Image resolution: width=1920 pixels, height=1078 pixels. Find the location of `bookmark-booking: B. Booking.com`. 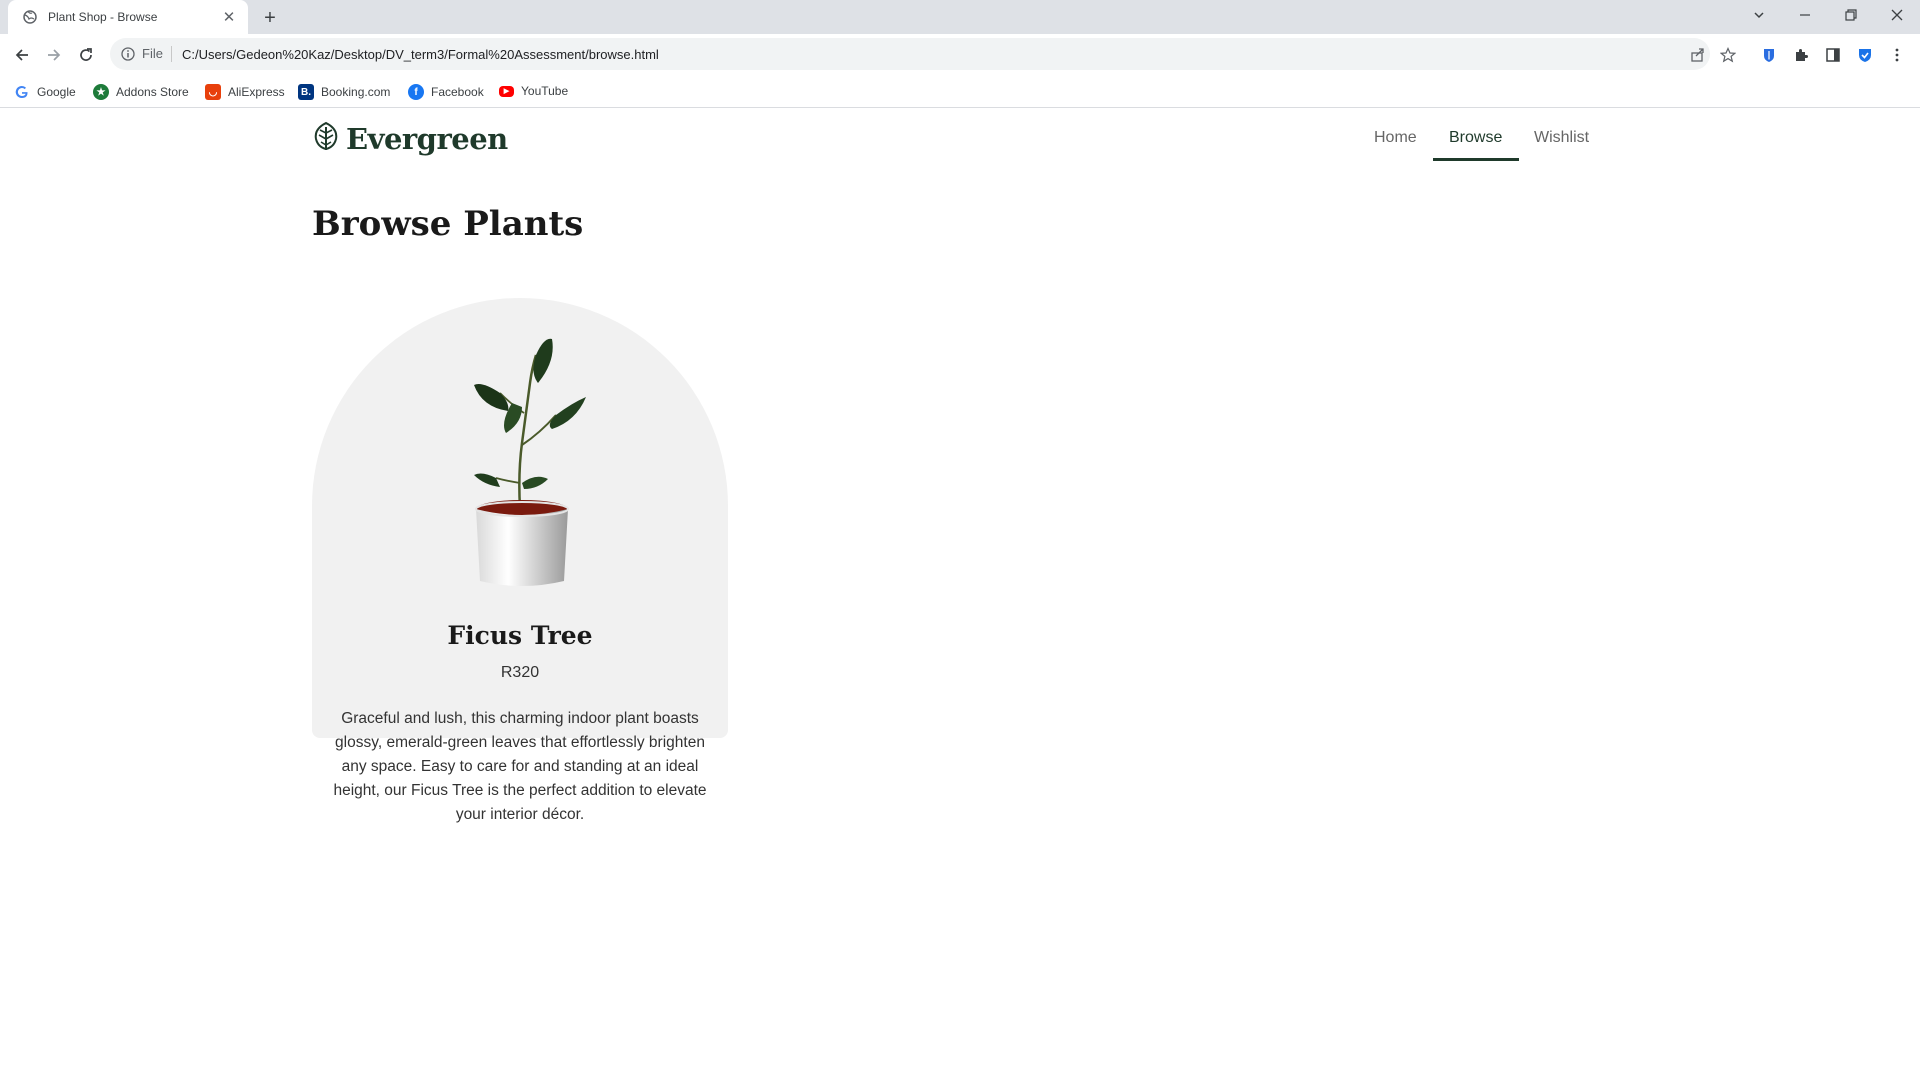

bookmark-booking: B. Booking.com is located at coordinates (344, 92).